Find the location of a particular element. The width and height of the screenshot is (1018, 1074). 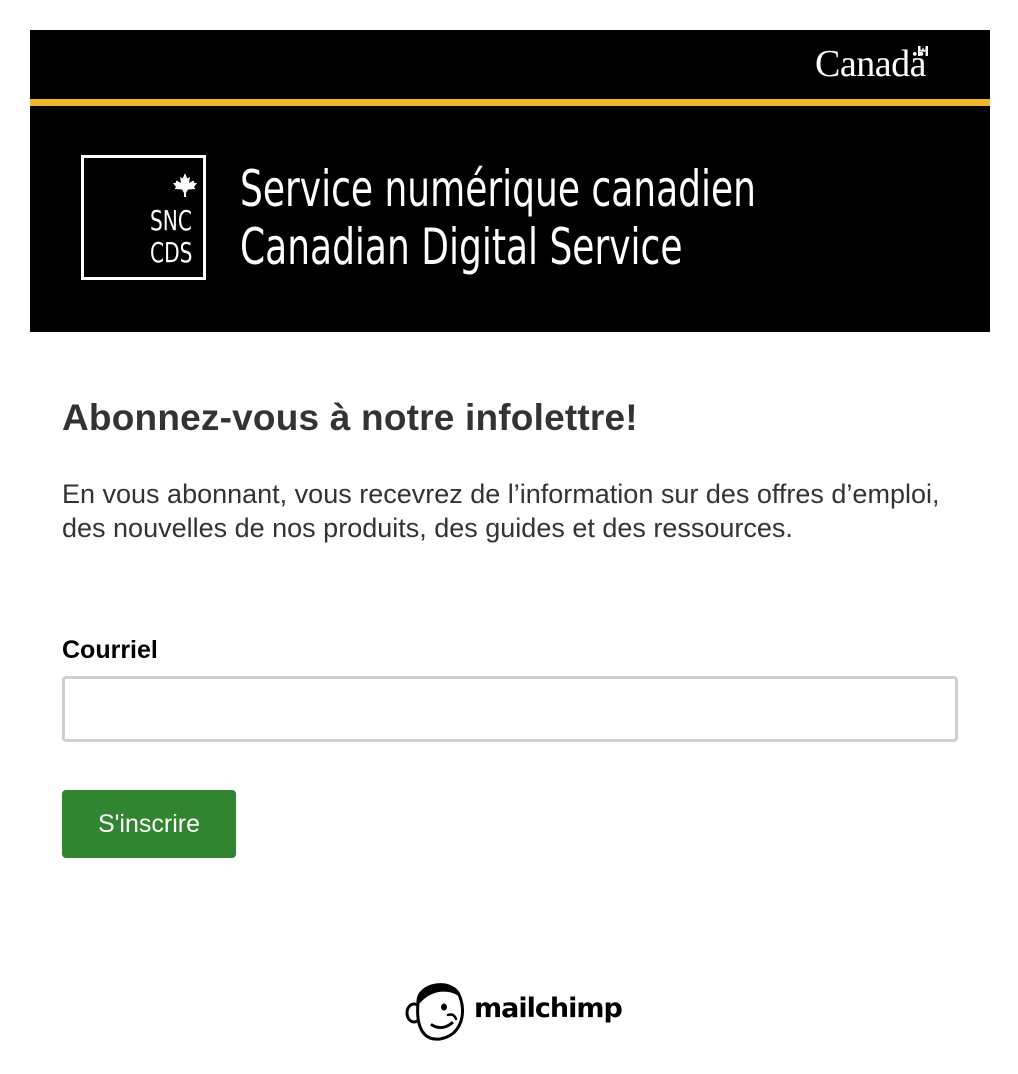

mailchimp-freddie-icon is located at coordinates (434, 1012).